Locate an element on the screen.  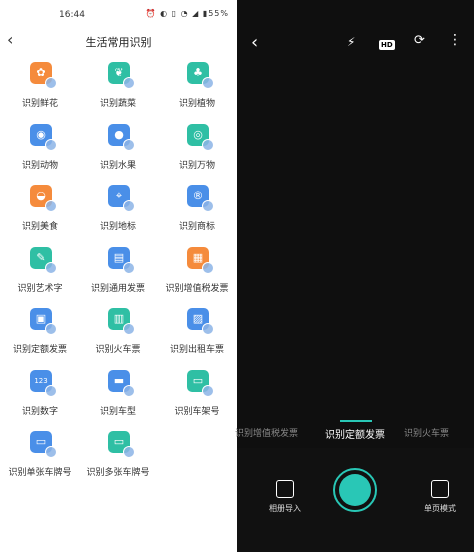
recognition-item: ▤ 识别通用发票 is located at coordinates (118, 276).